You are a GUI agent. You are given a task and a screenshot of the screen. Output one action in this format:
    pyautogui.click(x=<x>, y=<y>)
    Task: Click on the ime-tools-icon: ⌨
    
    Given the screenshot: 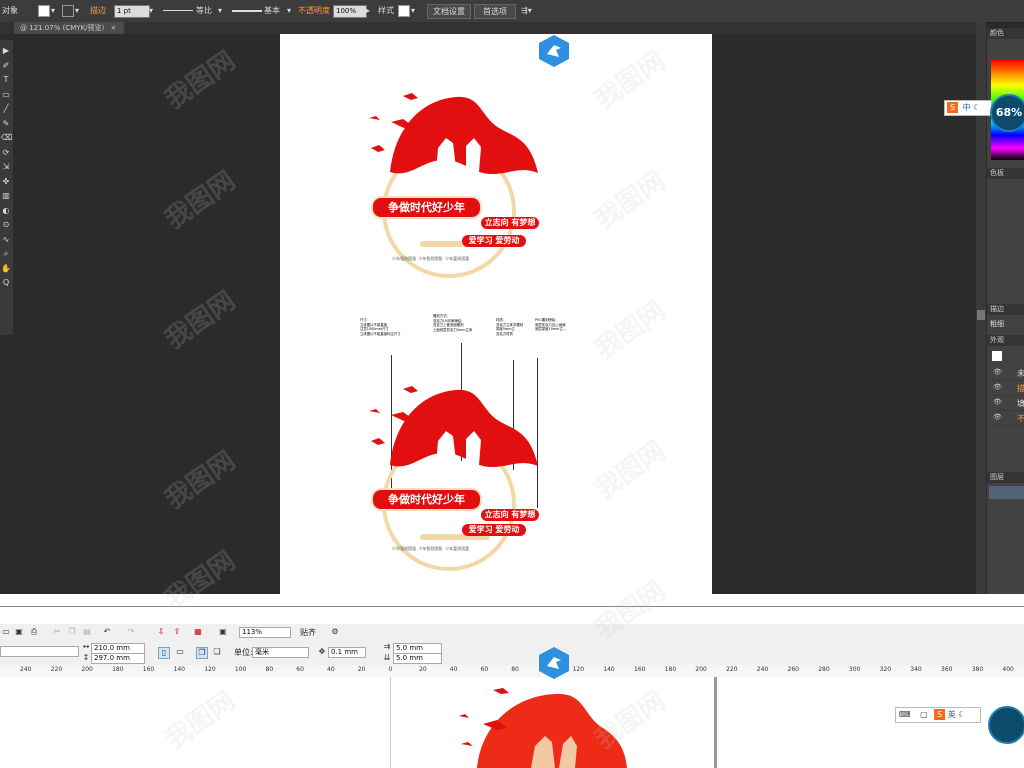 What is the action you would take?
    pyautogui.click(x=905, y=714)
    